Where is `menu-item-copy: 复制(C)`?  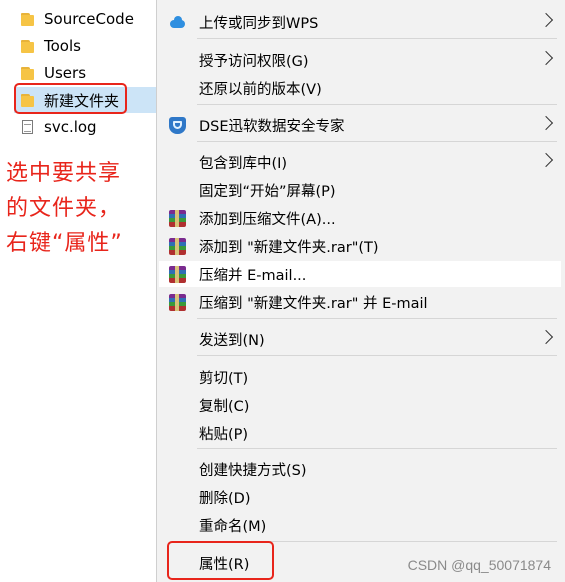
menu-item-copy: 复制(C) is located at coordinates (360, 405).